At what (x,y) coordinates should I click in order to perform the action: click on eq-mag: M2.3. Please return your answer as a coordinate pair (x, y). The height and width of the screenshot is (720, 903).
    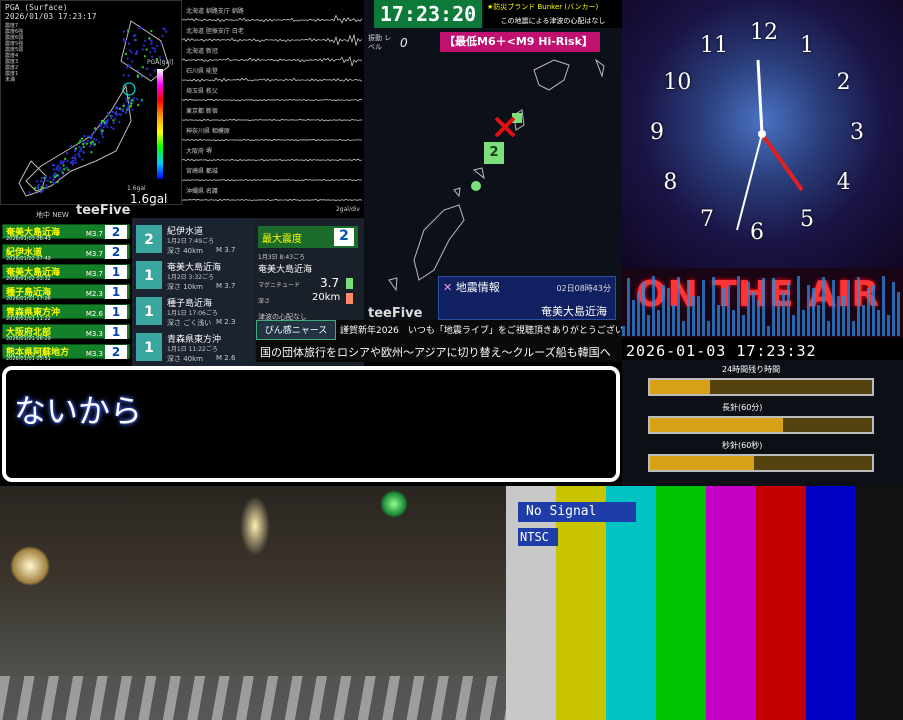
    Looking at the image, I should click on (94, 294).